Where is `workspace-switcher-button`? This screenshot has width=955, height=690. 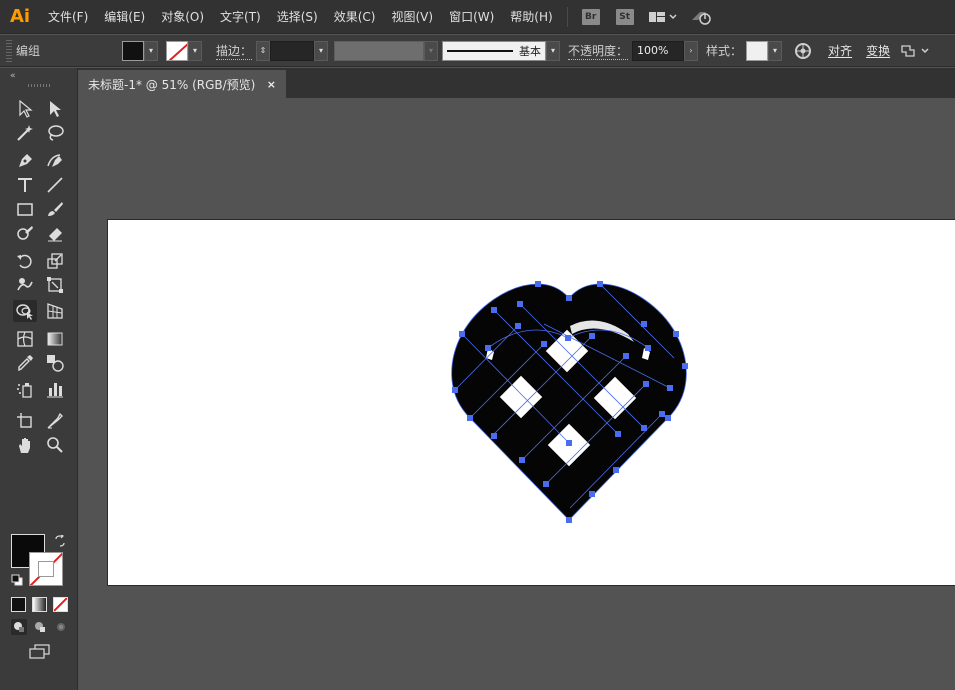 workspace-switcher-button is located at coordinates (663, 17).